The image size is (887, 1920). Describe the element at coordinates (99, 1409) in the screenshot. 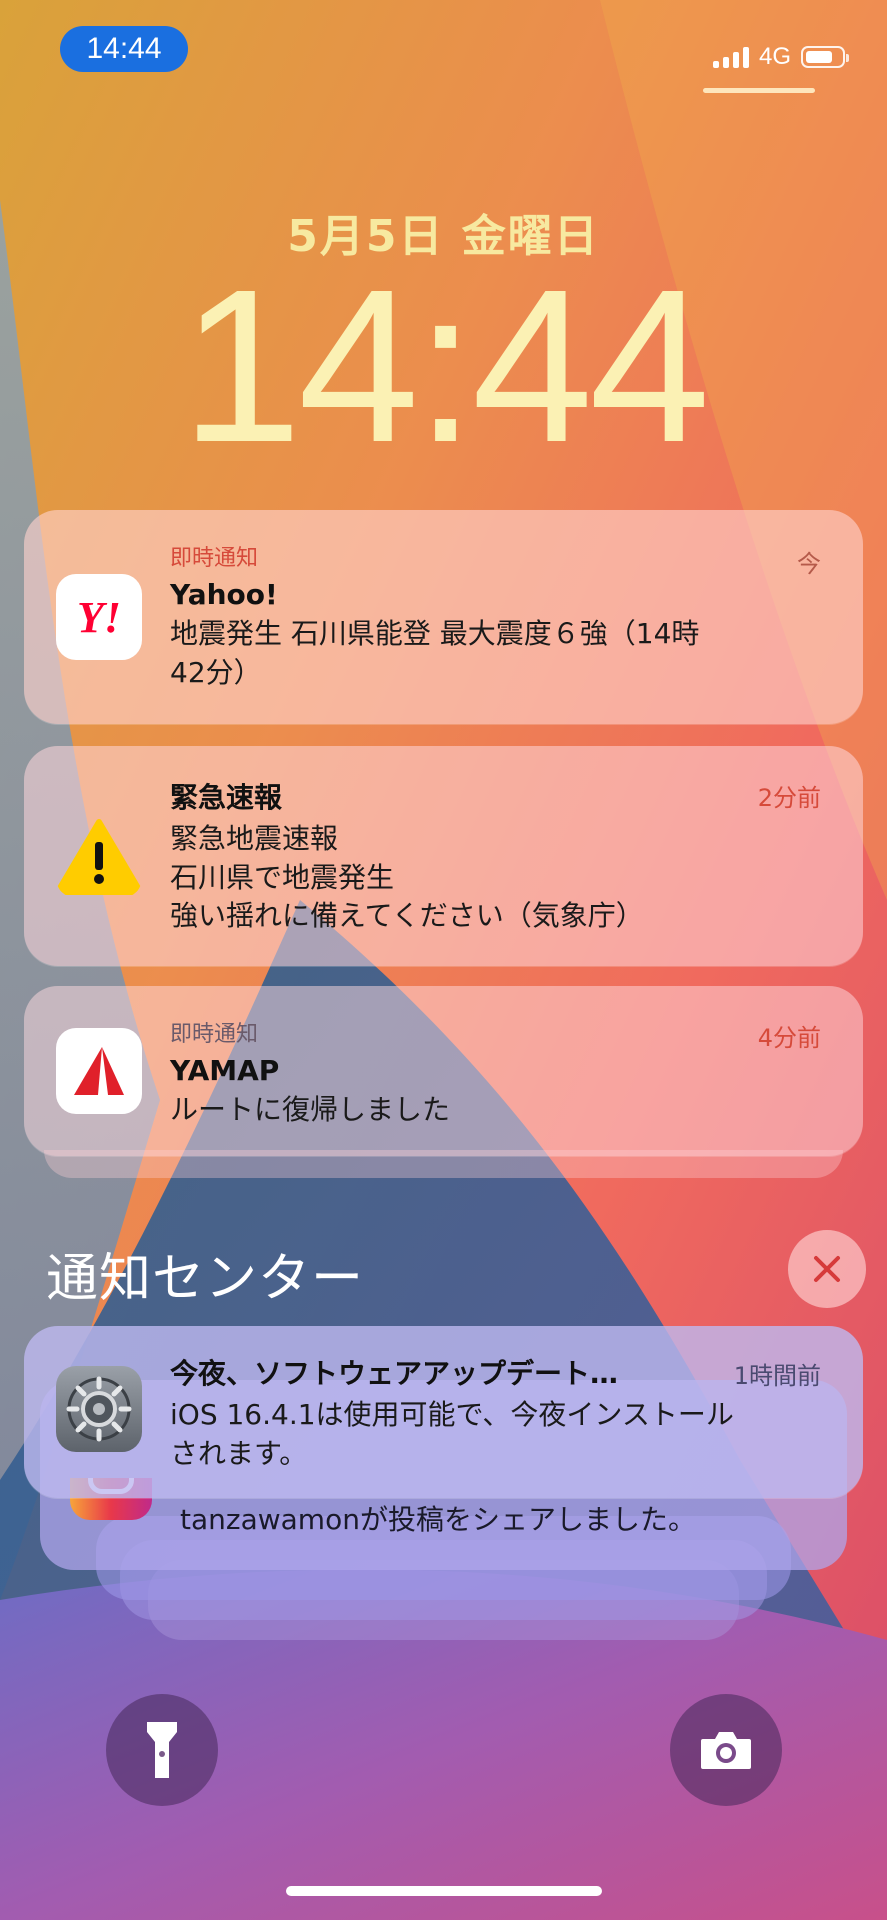

I see `settings-gear-icon` at that location.